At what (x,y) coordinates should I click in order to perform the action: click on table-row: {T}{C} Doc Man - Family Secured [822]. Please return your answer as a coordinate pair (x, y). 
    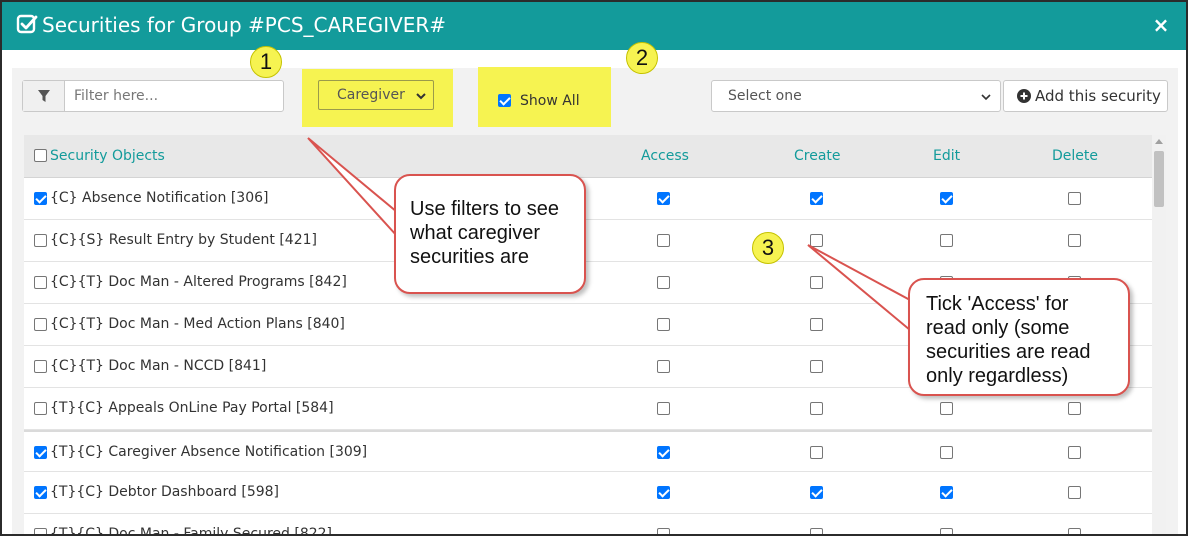
    Looking at the image, I should click on (588, 525).